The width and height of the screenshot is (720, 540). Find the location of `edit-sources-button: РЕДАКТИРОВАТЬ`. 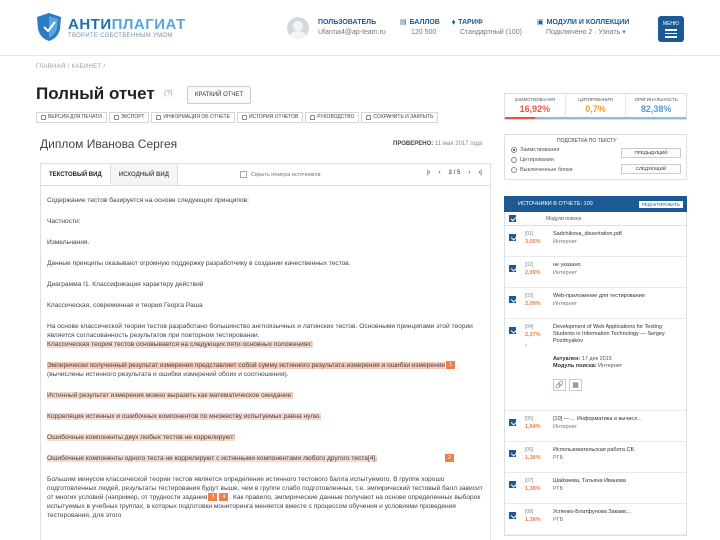

edit-sources-button: РЕДАКТИРОВАТЬ is located at coordinates (660, 204).